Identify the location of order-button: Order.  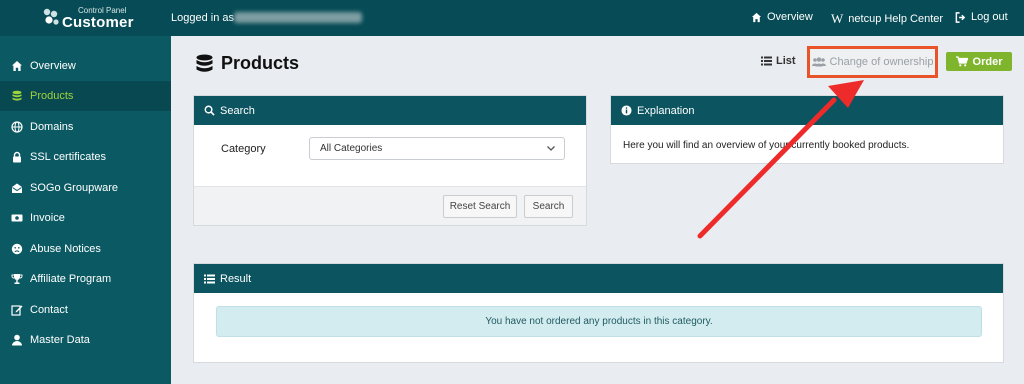
(979, 61).